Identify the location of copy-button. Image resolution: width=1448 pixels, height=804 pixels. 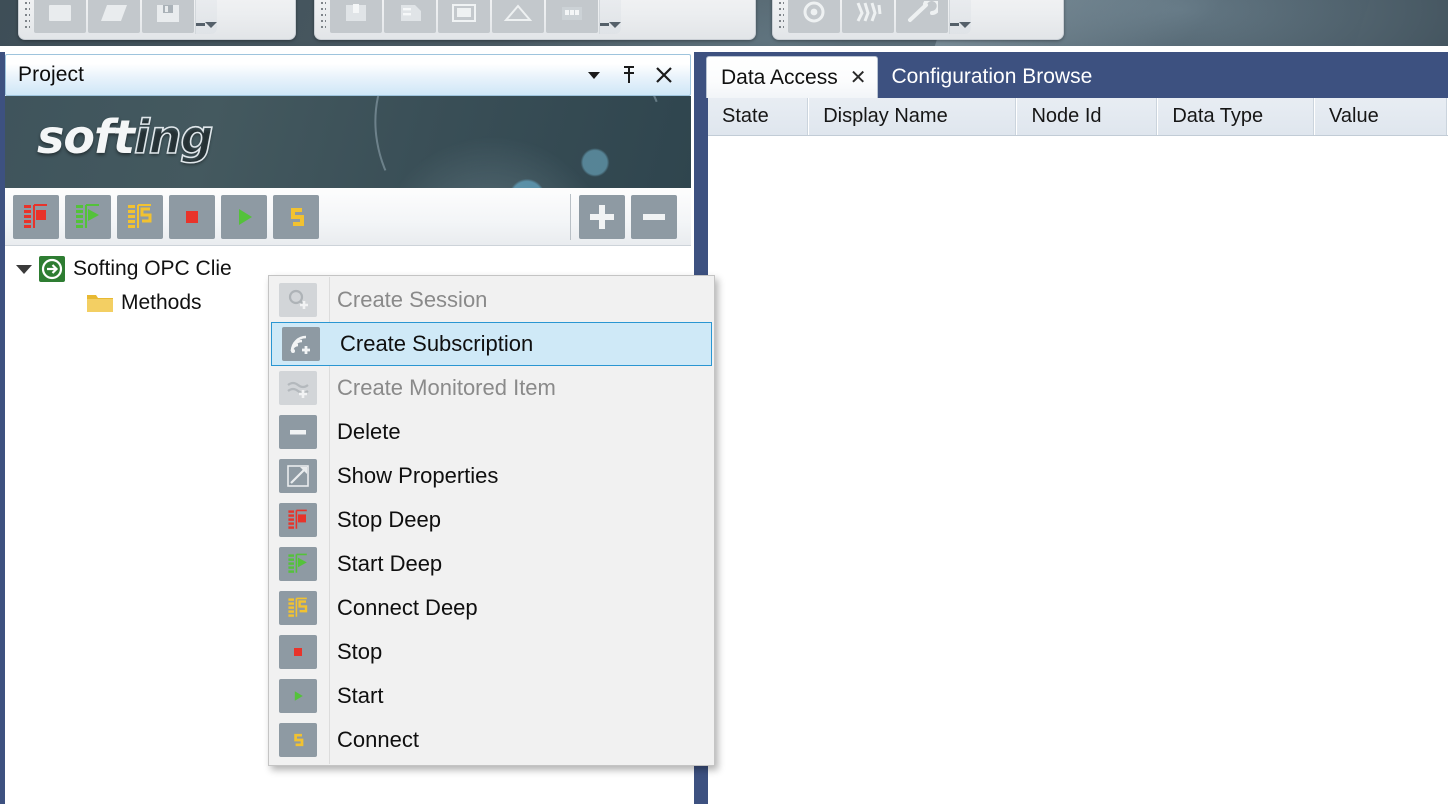
(464, 16).